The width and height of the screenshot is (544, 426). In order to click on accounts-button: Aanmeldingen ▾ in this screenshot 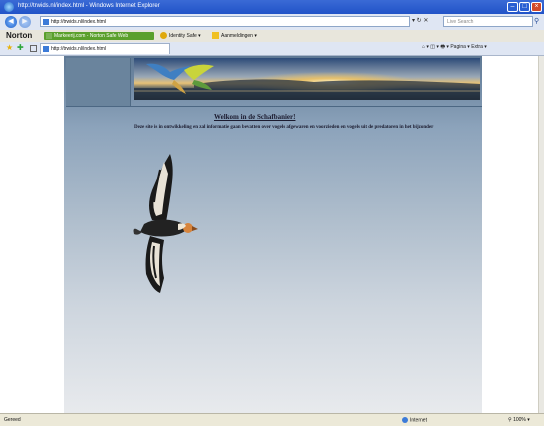, I will do `click(234, 35)`.